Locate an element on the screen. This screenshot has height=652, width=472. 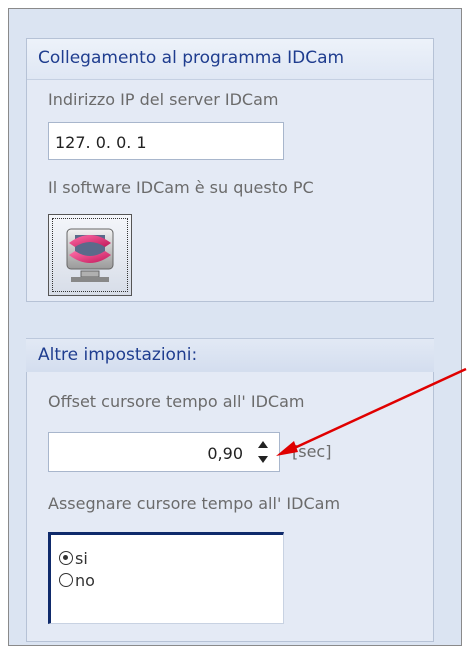
offset-spinbox: 0,90 is located at coordinates (164, 452).